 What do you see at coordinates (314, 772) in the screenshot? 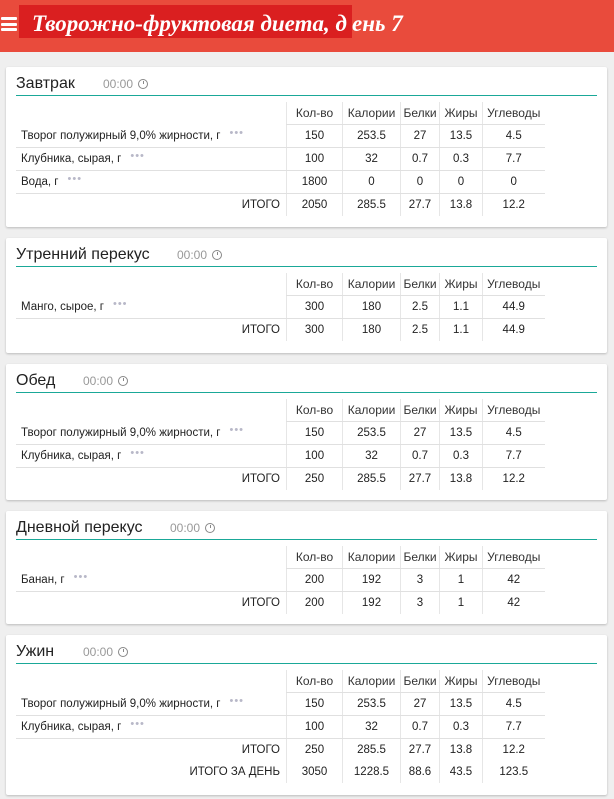
I see `day-total-qty: 3050` at bounding box center [314, 772].